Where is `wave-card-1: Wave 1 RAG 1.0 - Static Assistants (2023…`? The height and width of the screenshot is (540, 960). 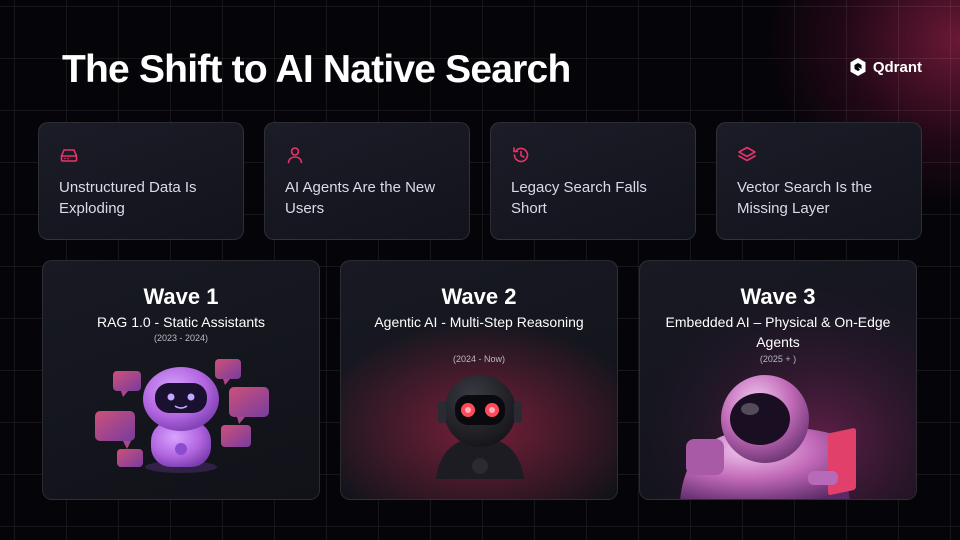 wave-card-1: Wave 1 RAG 1.0 - Static Assistants (2023… is located at coordinates (181, 380).